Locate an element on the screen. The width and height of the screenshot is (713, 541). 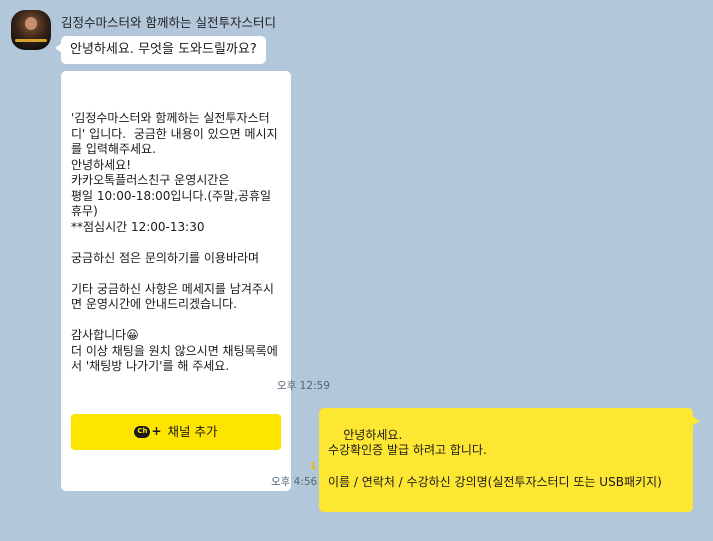
add-channel-button: Ch + 채널 추가 is located at coordinates (176, 431).